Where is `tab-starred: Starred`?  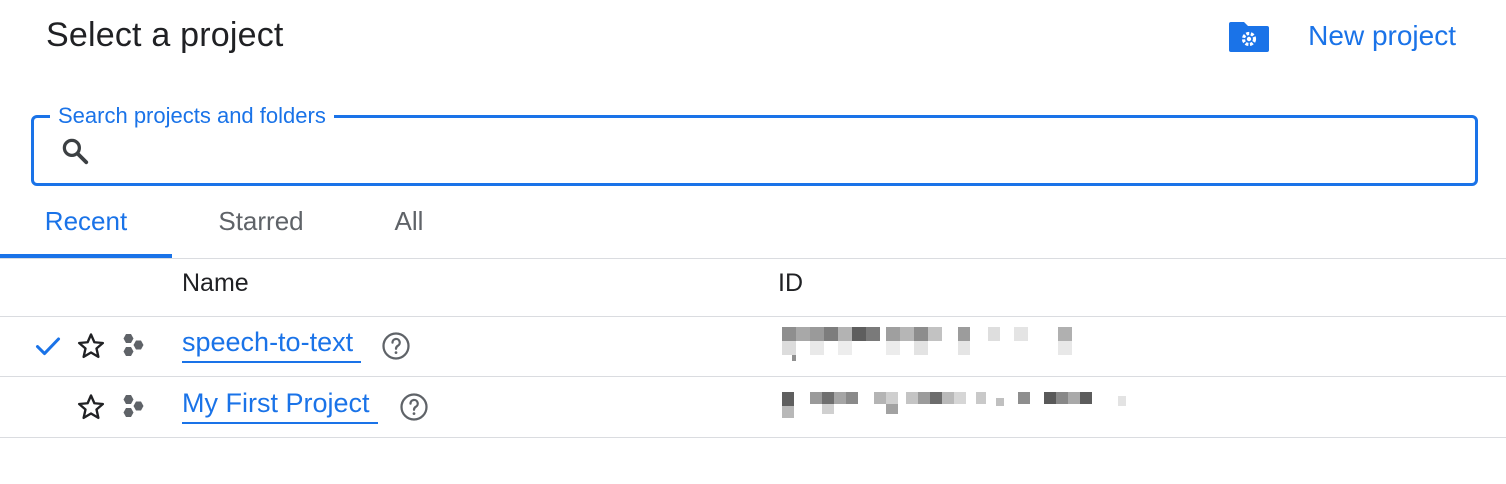
tab-starred: Starred is located at coordinates (261, 224).